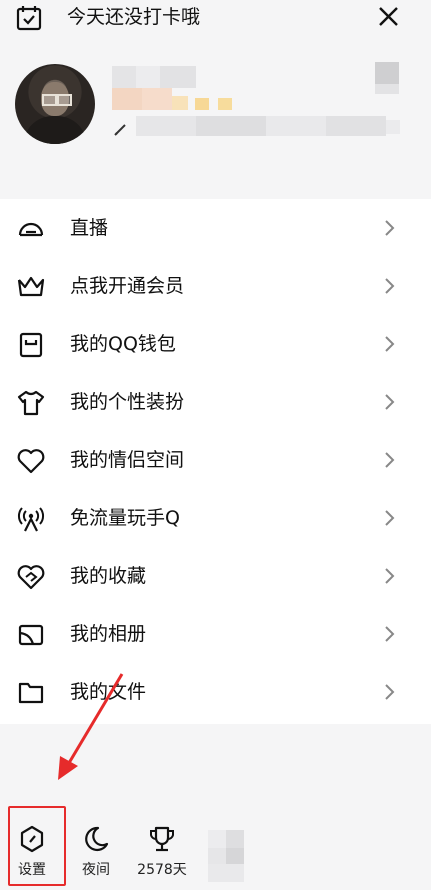 The height and width of the screenshot is (890, 431). I want to click on menu-item-free-data: 免流量玩手Q, so click(215, 518).